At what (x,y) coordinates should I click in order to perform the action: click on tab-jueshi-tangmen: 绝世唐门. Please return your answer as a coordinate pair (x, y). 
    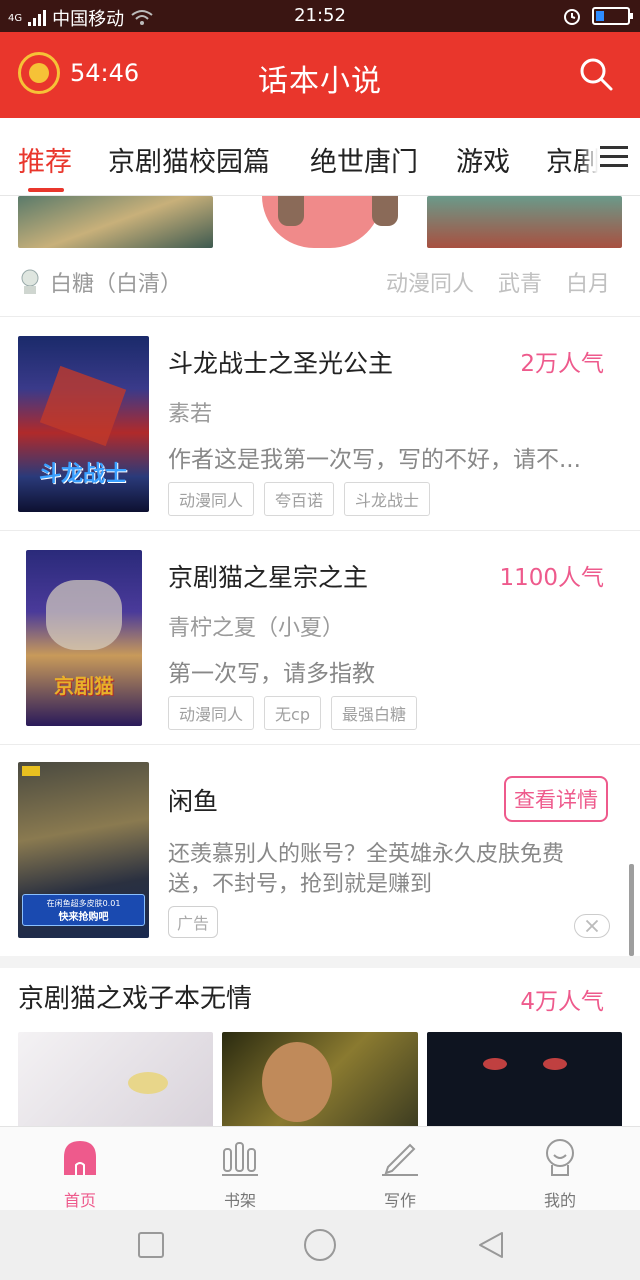
    Looking at the image, I should click on (364, 159).